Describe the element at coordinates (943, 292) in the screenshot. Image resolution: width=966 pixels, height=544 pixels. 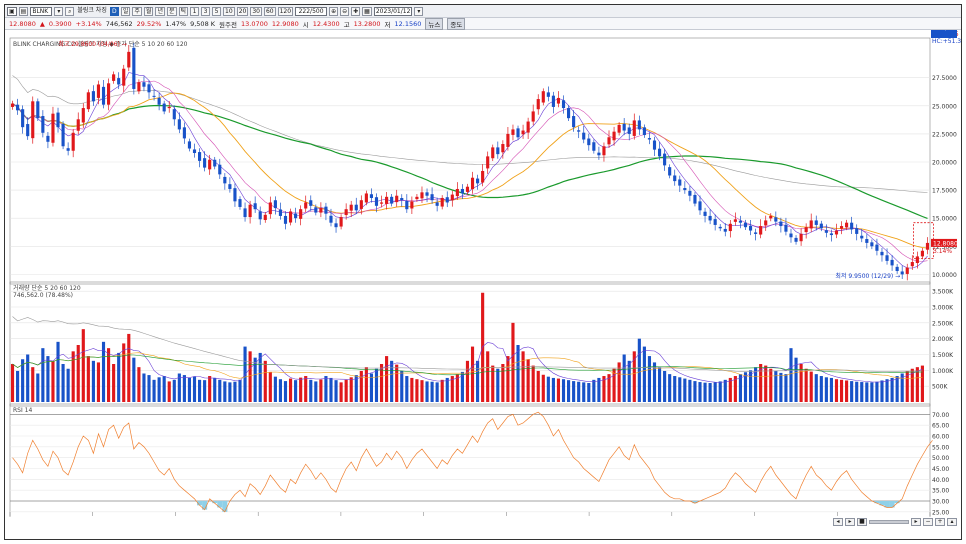
I see `volume-tick-label: 3.500K` at that location.